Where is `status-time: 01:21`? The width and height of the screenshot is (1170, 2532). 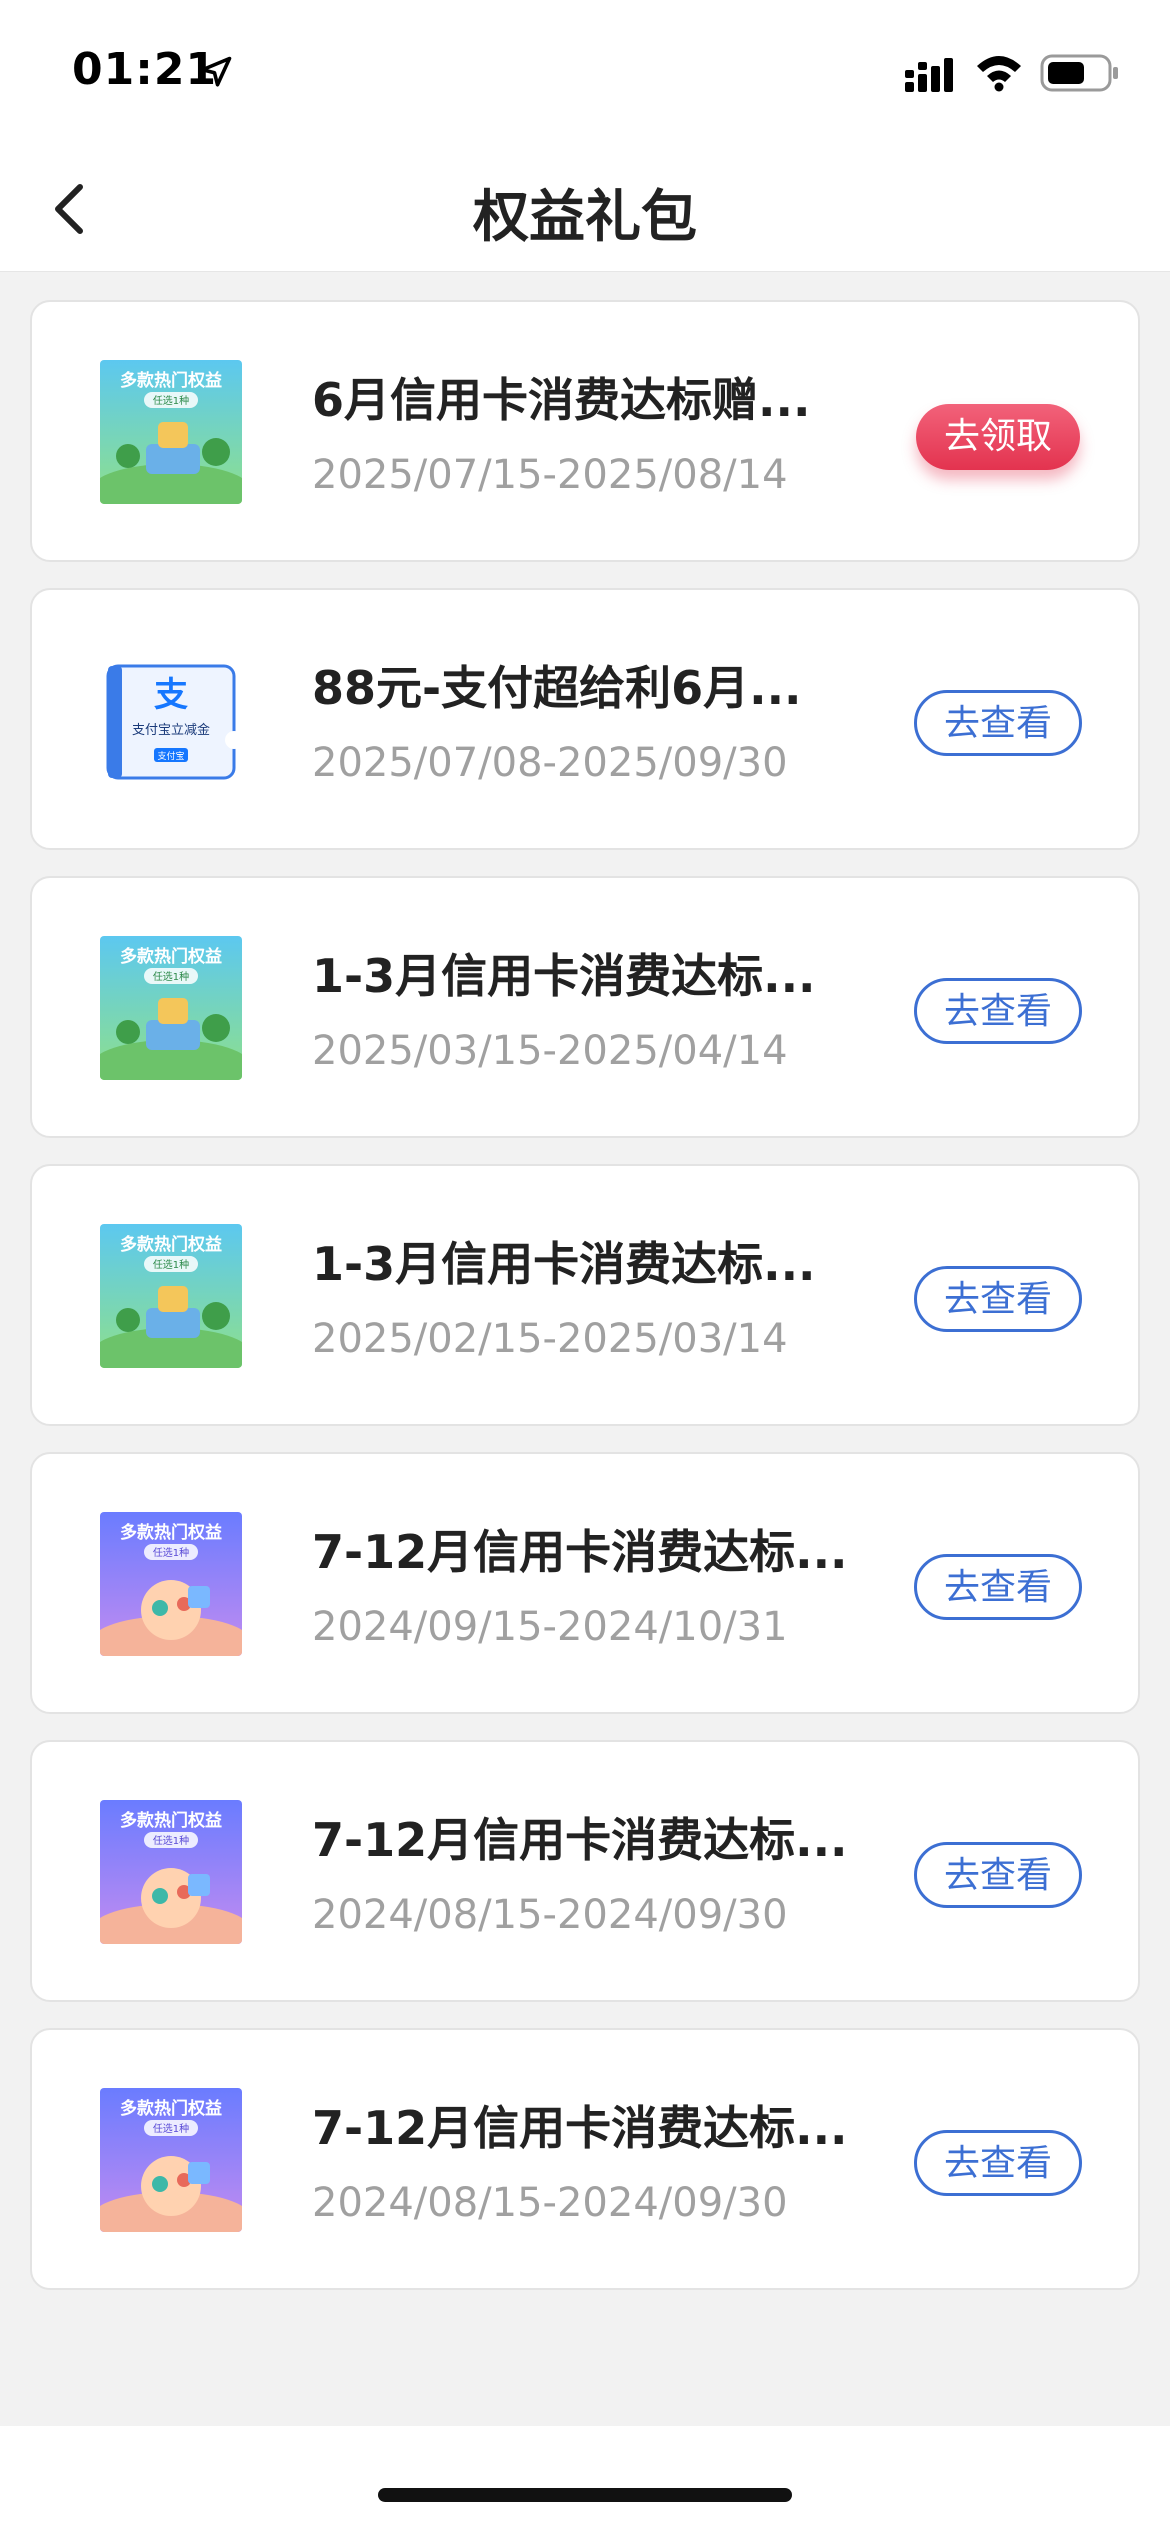
status-time: 01:21 is located at coordinates (145, 69).